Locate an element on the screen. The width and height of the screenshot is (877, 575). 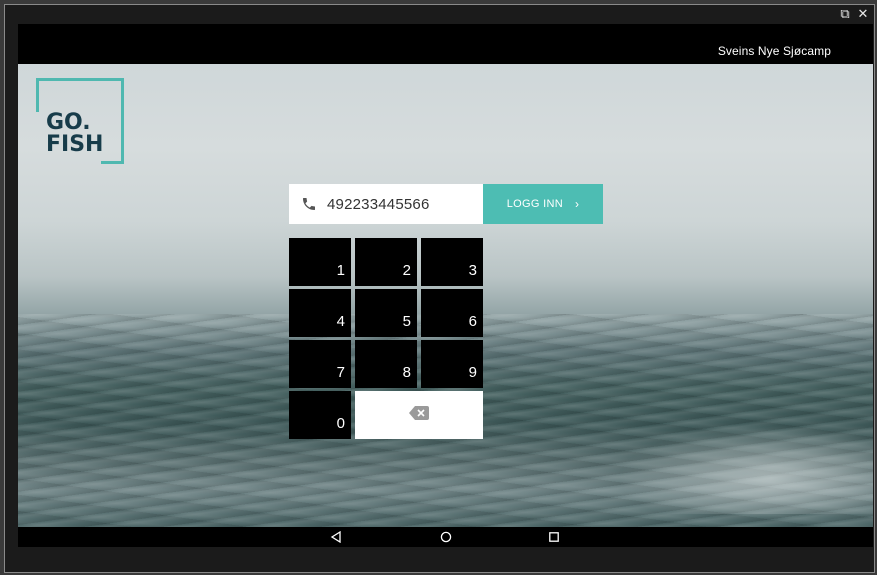
camp-name: Sveins Nye Sjøcamp is located at coordinates (774, 51).